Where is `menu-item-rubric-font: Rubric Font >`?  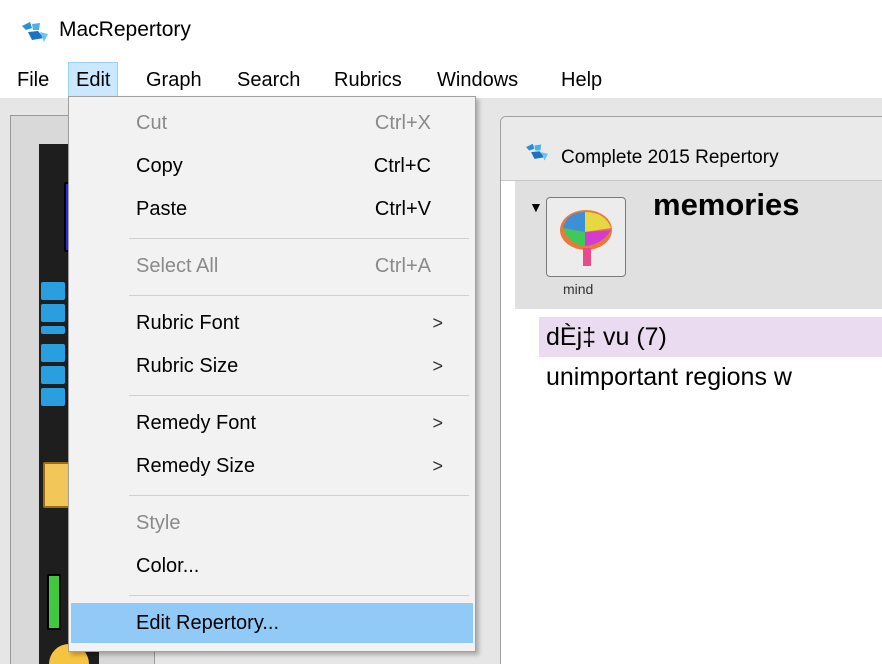 menu-item-rubric-font: Rubric Font > is located at coordinates (272, 323).